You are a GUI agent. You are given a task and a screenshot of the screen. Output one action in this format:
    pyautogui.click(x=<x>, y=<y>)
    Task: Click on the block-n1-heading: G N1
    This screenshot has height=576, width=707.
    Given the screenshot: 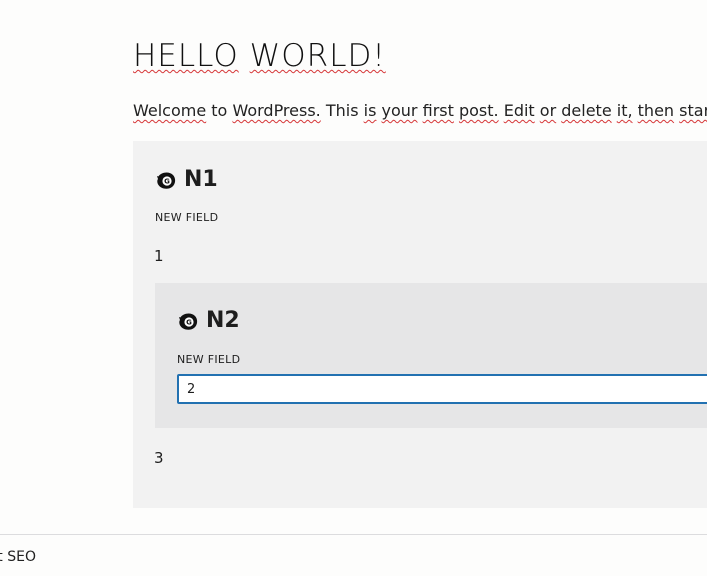 What is the action you would take?
    pyautogui.click(x=186, y=179)
    